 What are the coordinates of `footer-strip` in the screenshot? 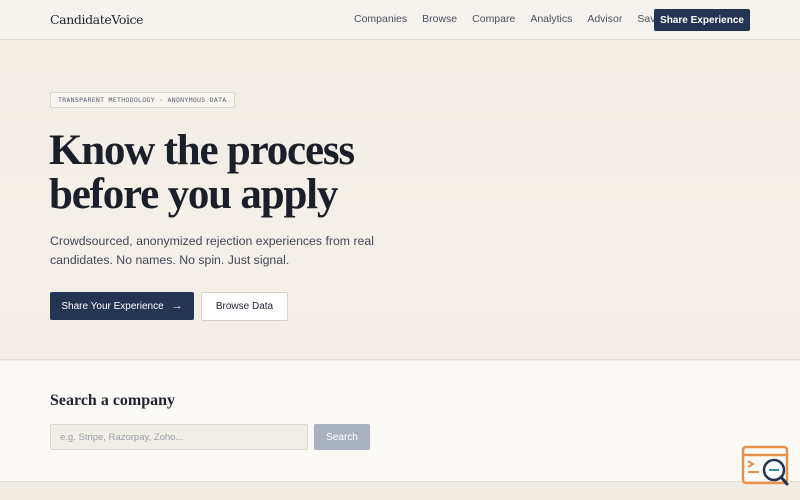 It's located at (400, 490).